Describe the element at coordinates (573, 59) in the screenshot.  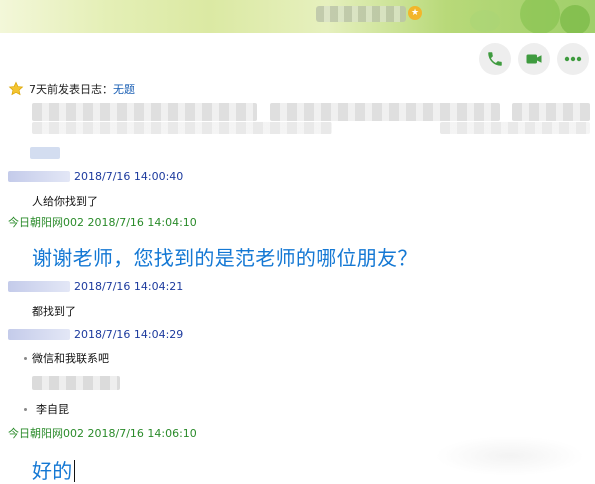
I see `more-icon` at that location.